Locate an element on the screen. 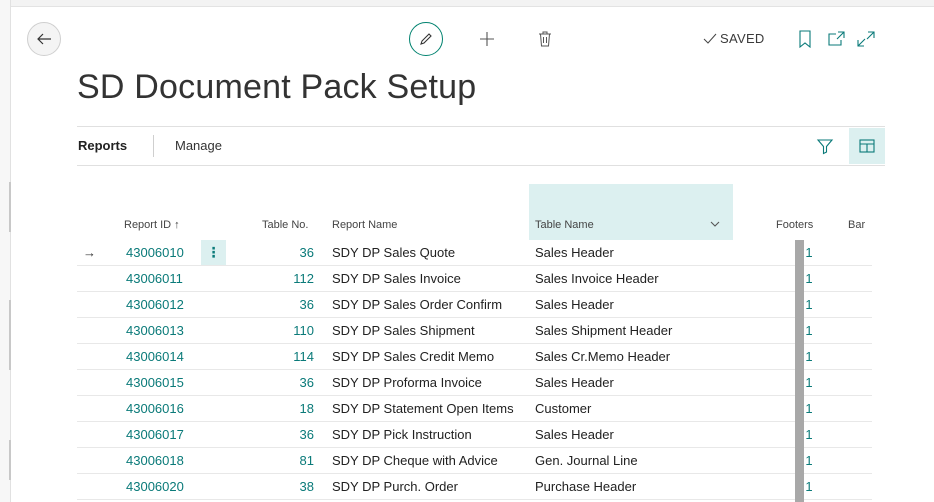 The image size is (934, 502). back-arrow-icon is located at coordinates (44, 39).